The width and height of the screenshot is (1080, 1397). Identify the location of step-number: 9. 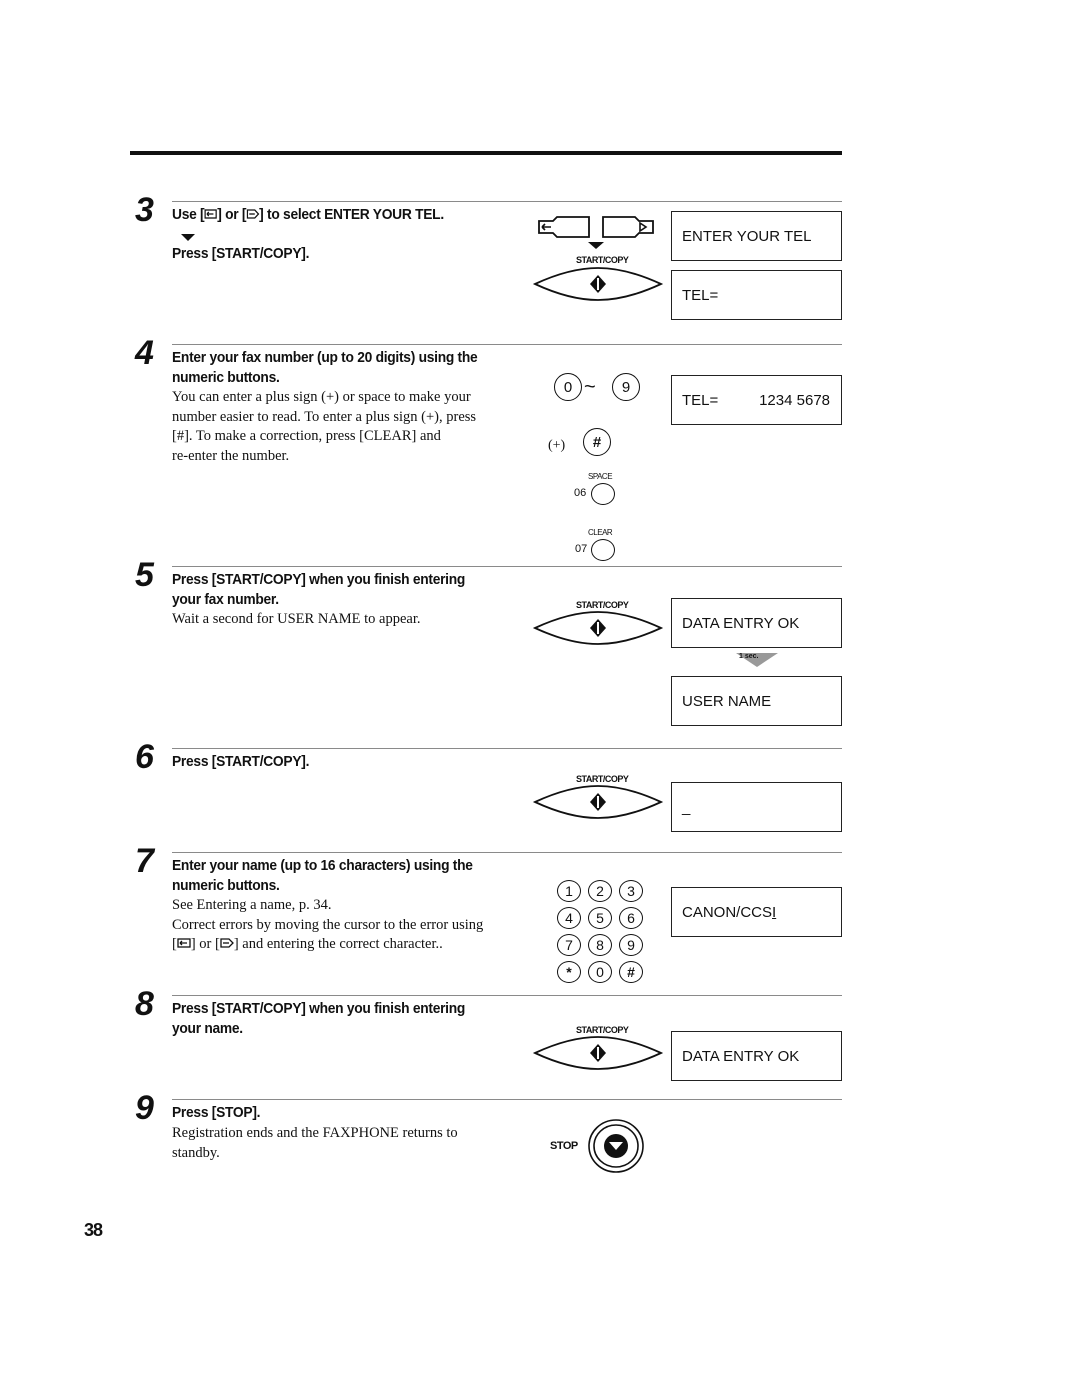
(144, 1108).